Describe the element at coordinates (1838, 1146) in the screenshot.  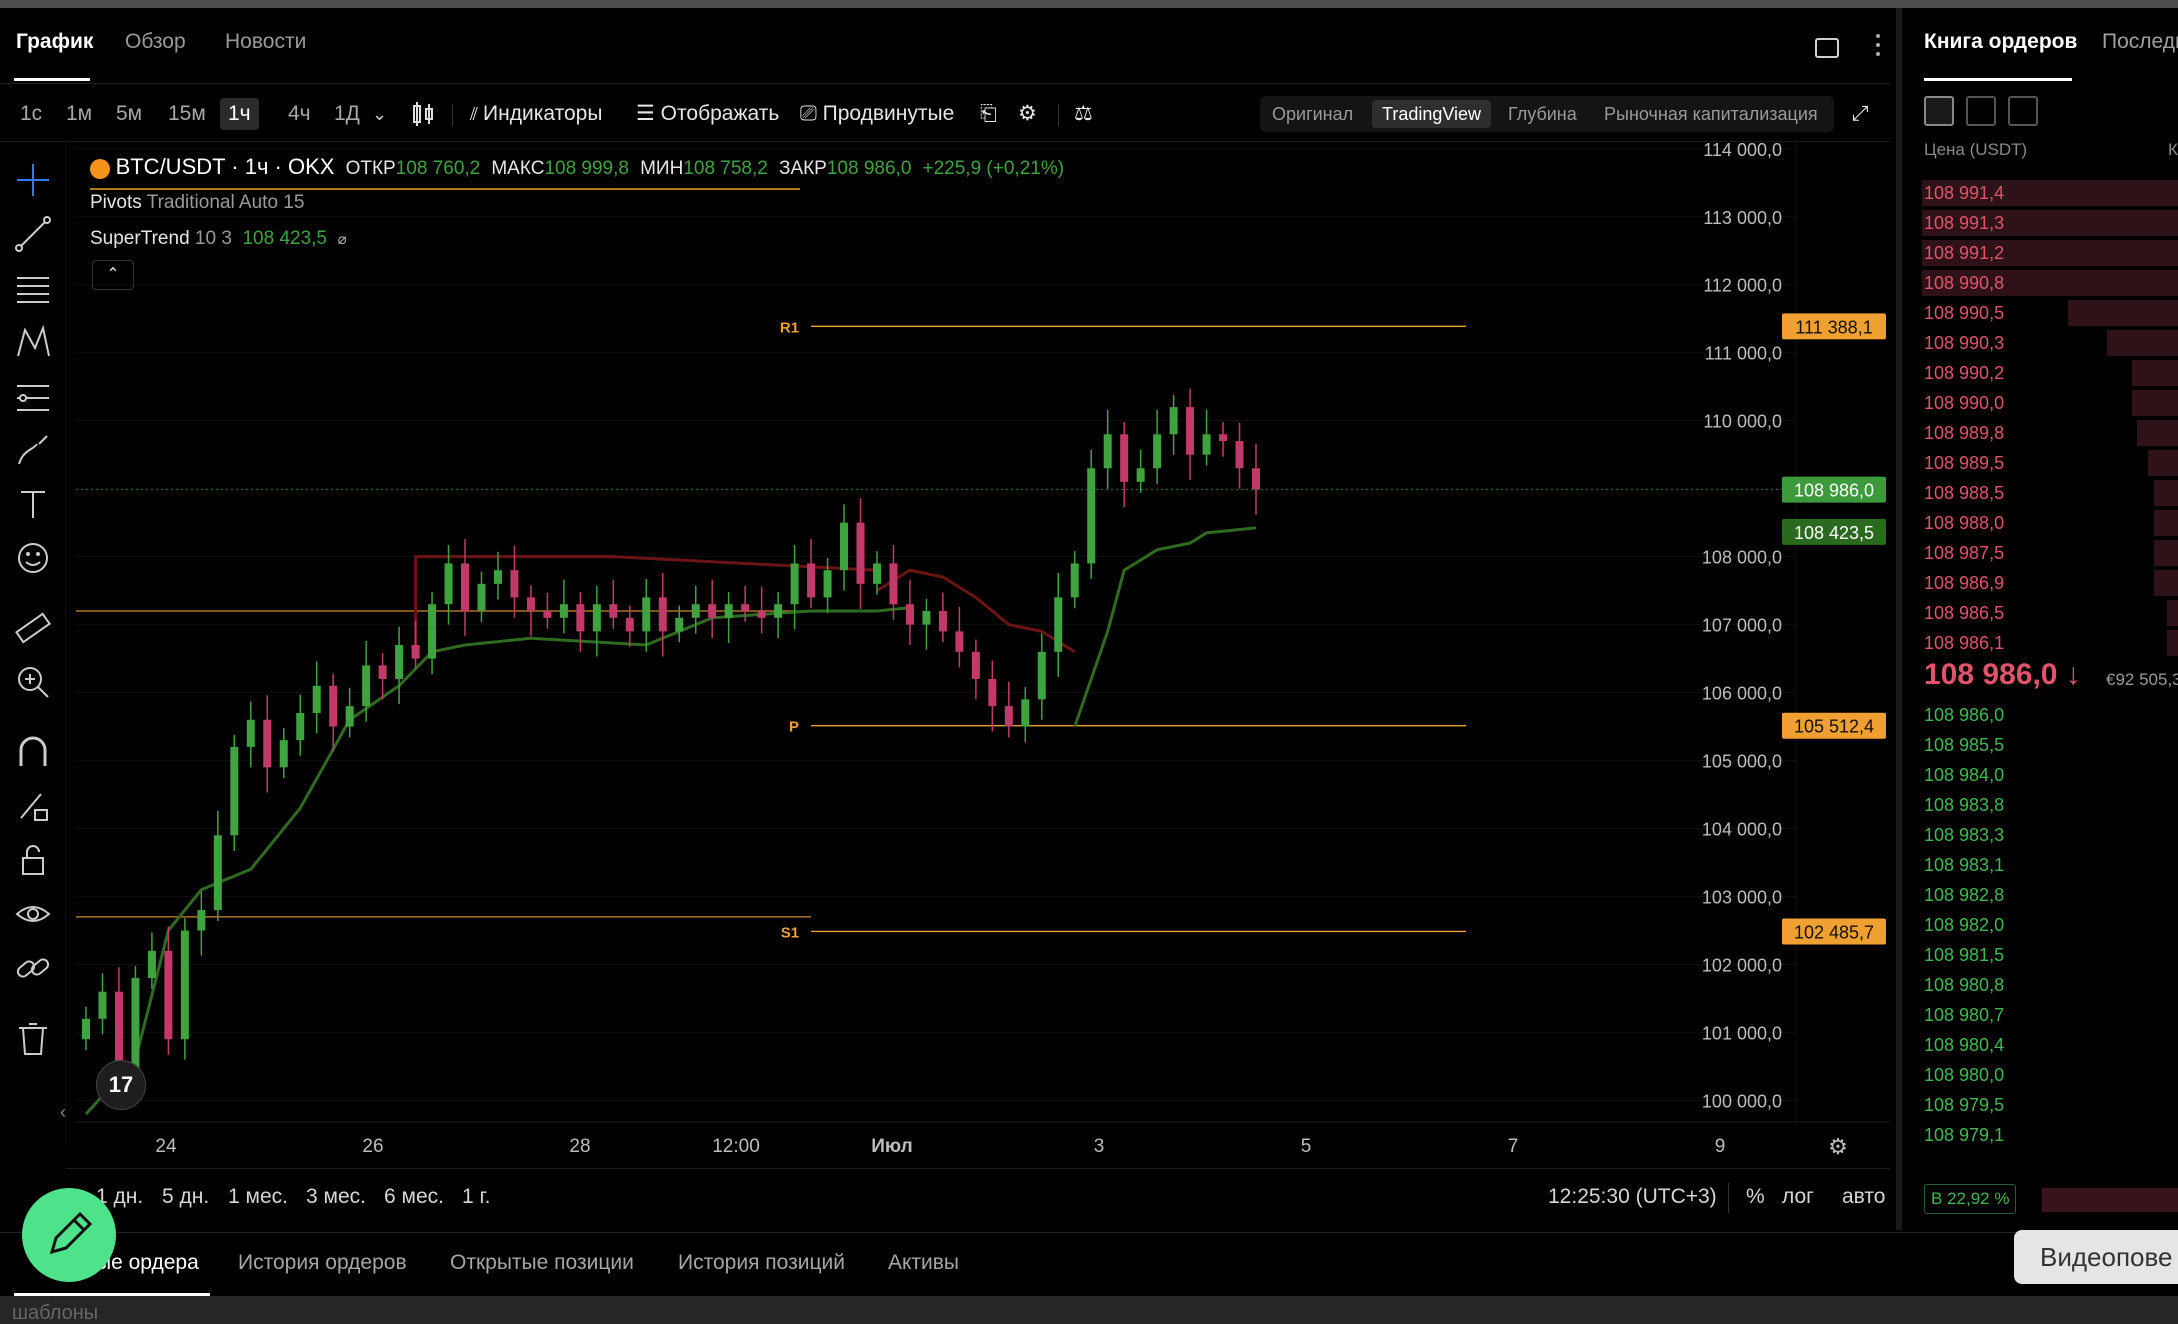
I see `settings-gear-icon: ⚙` at that location.